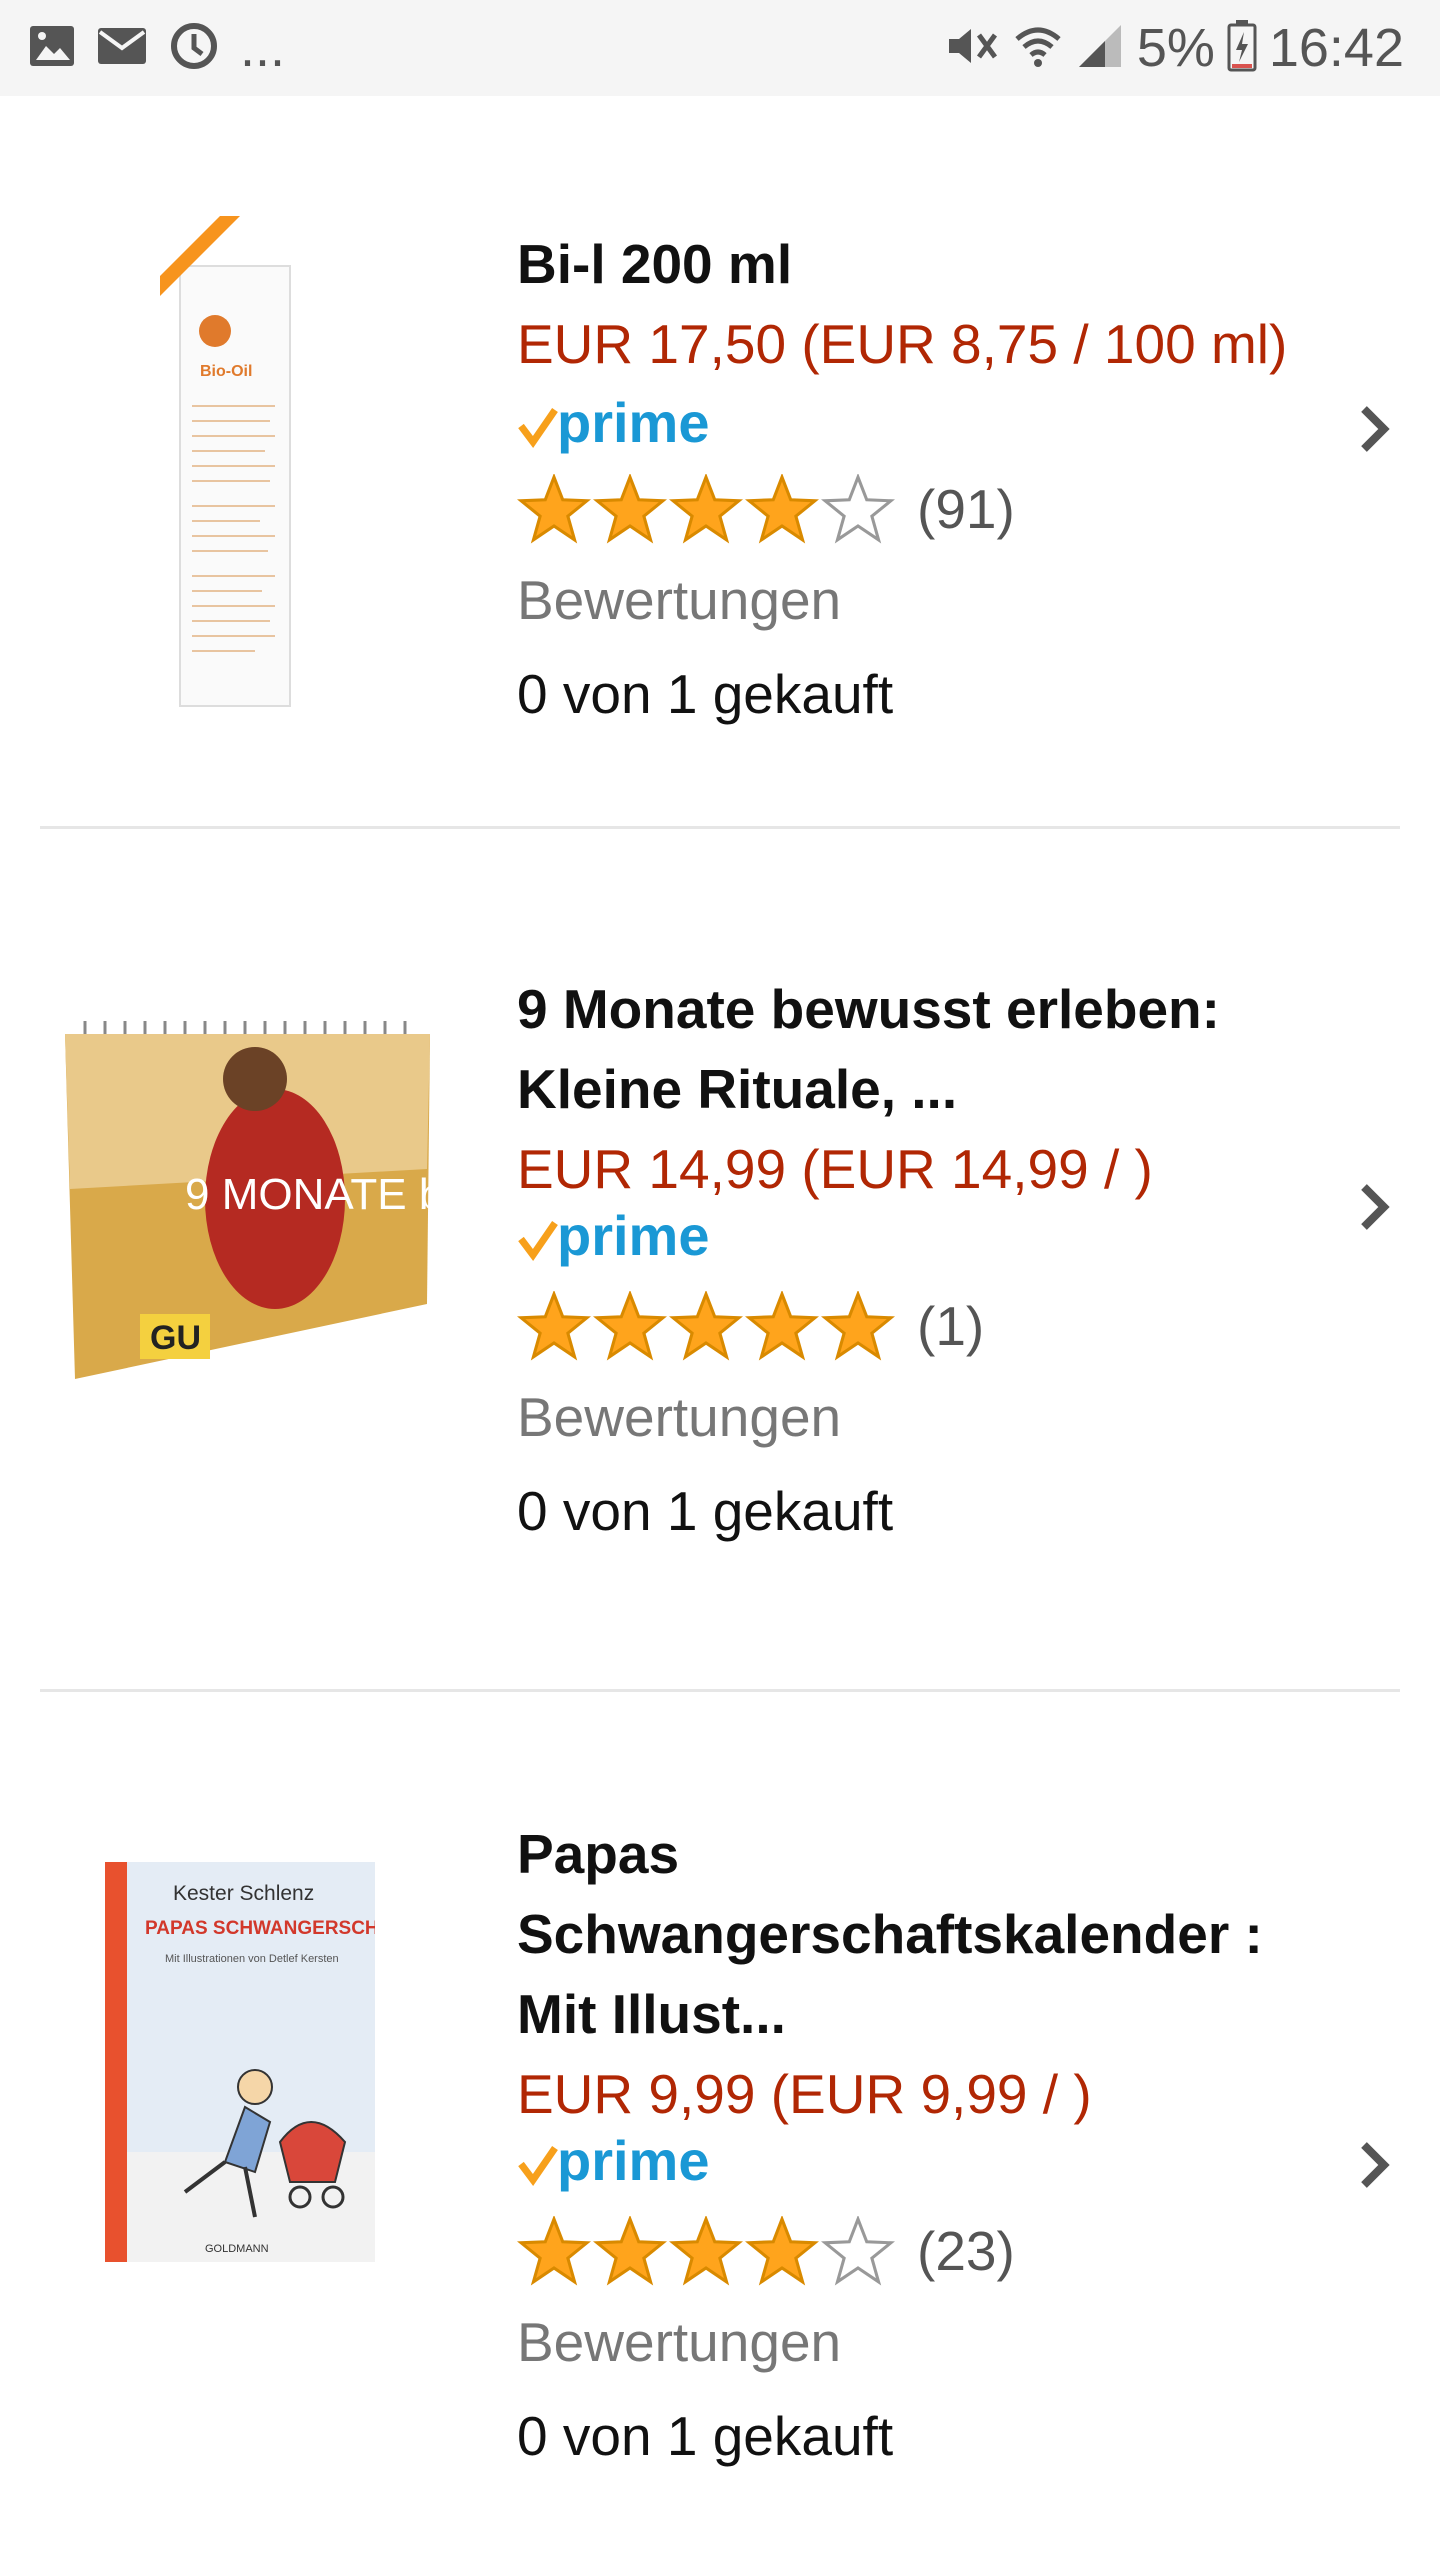  Describe the element at coordinates (252, 1959) in the screenshot. I see `svg-text:Mit Illustrationen von Detlef: Mit Illustrationen von Detlef Kersten` at that location.